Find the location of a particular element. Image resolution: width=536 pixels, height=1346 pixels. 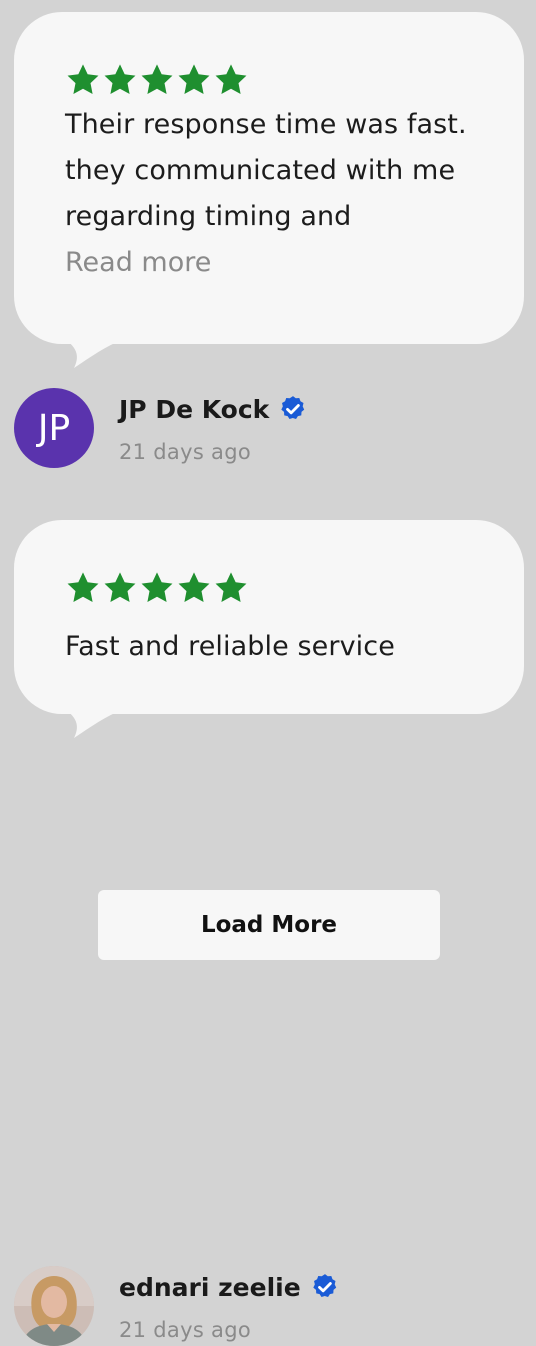

avatar is located at coordinates (54, 1306).